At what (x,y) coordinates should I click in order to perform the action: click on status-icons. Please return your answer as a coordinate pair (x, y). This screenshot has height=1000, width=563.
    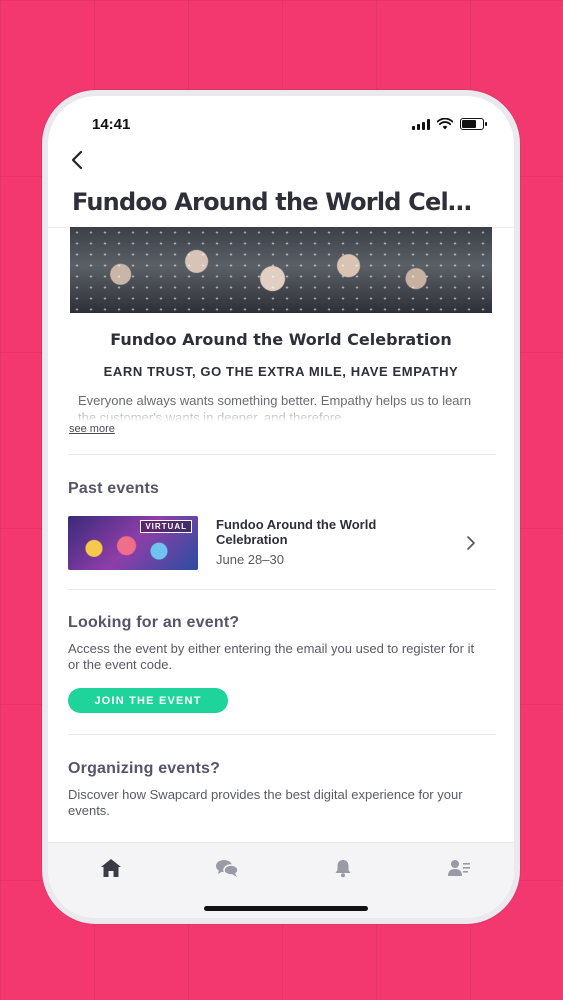
    Looking at the image, I should click on (449, 124).